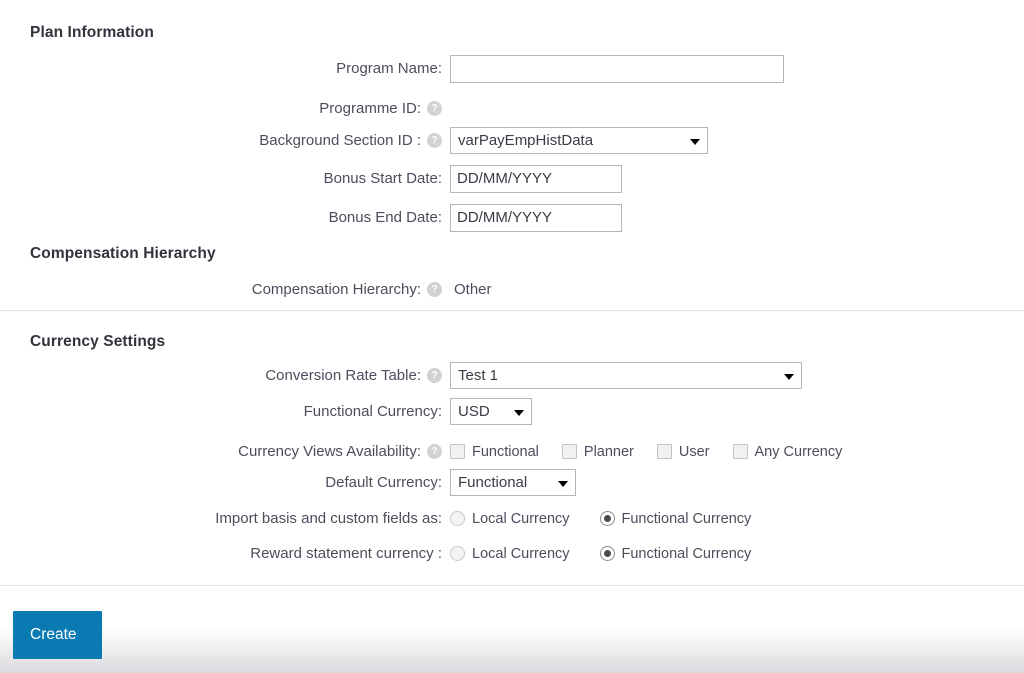 This screenshot has height=673, width=1024. I want to click on compensation-hierarchy-value: Other, so click(473, 289).